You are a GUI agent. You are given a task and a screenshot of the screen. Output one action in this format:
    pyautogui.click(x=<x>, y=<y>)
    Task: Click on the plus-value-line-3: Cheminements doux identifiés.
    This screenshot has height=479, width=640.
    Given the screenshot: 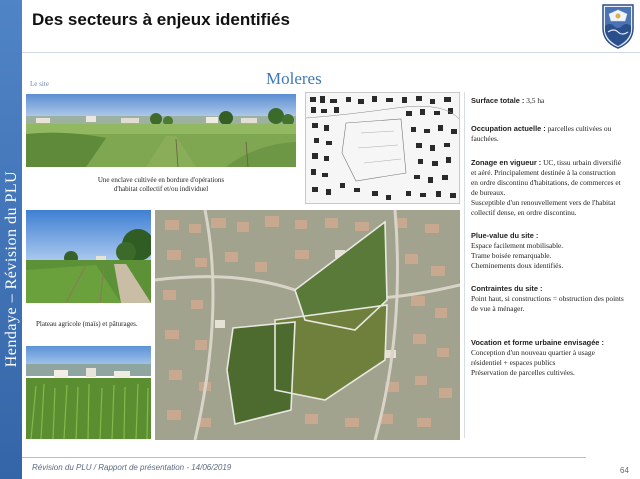 What is the action you would take?
    pyautogui.click(x=517, y=265)
    